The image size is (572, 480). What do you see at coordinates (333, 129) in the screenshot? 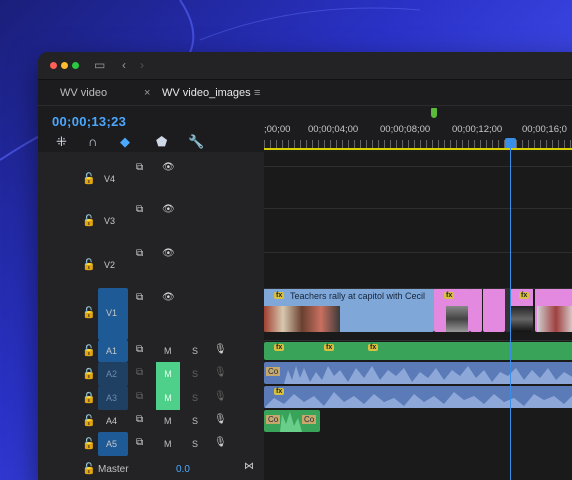
I see `ruler-label: 00;00;04;00` at bounding box center [333, 129].